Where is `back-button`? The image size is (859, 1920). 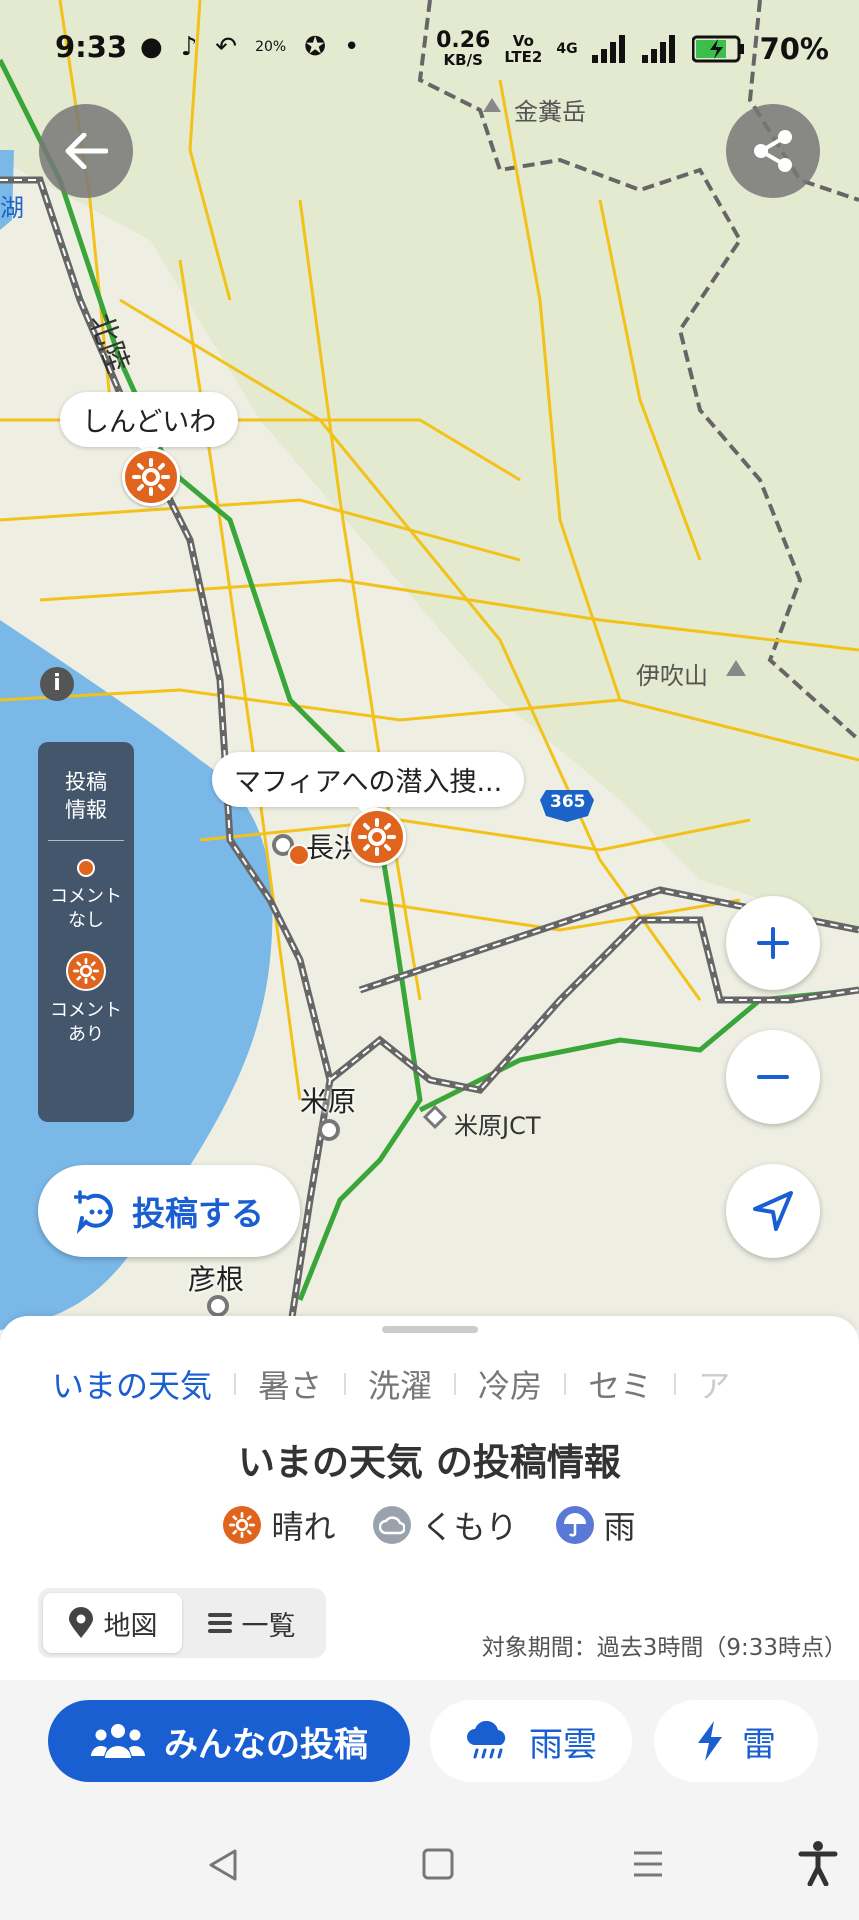 back-button is located at coordinates (86, 151).